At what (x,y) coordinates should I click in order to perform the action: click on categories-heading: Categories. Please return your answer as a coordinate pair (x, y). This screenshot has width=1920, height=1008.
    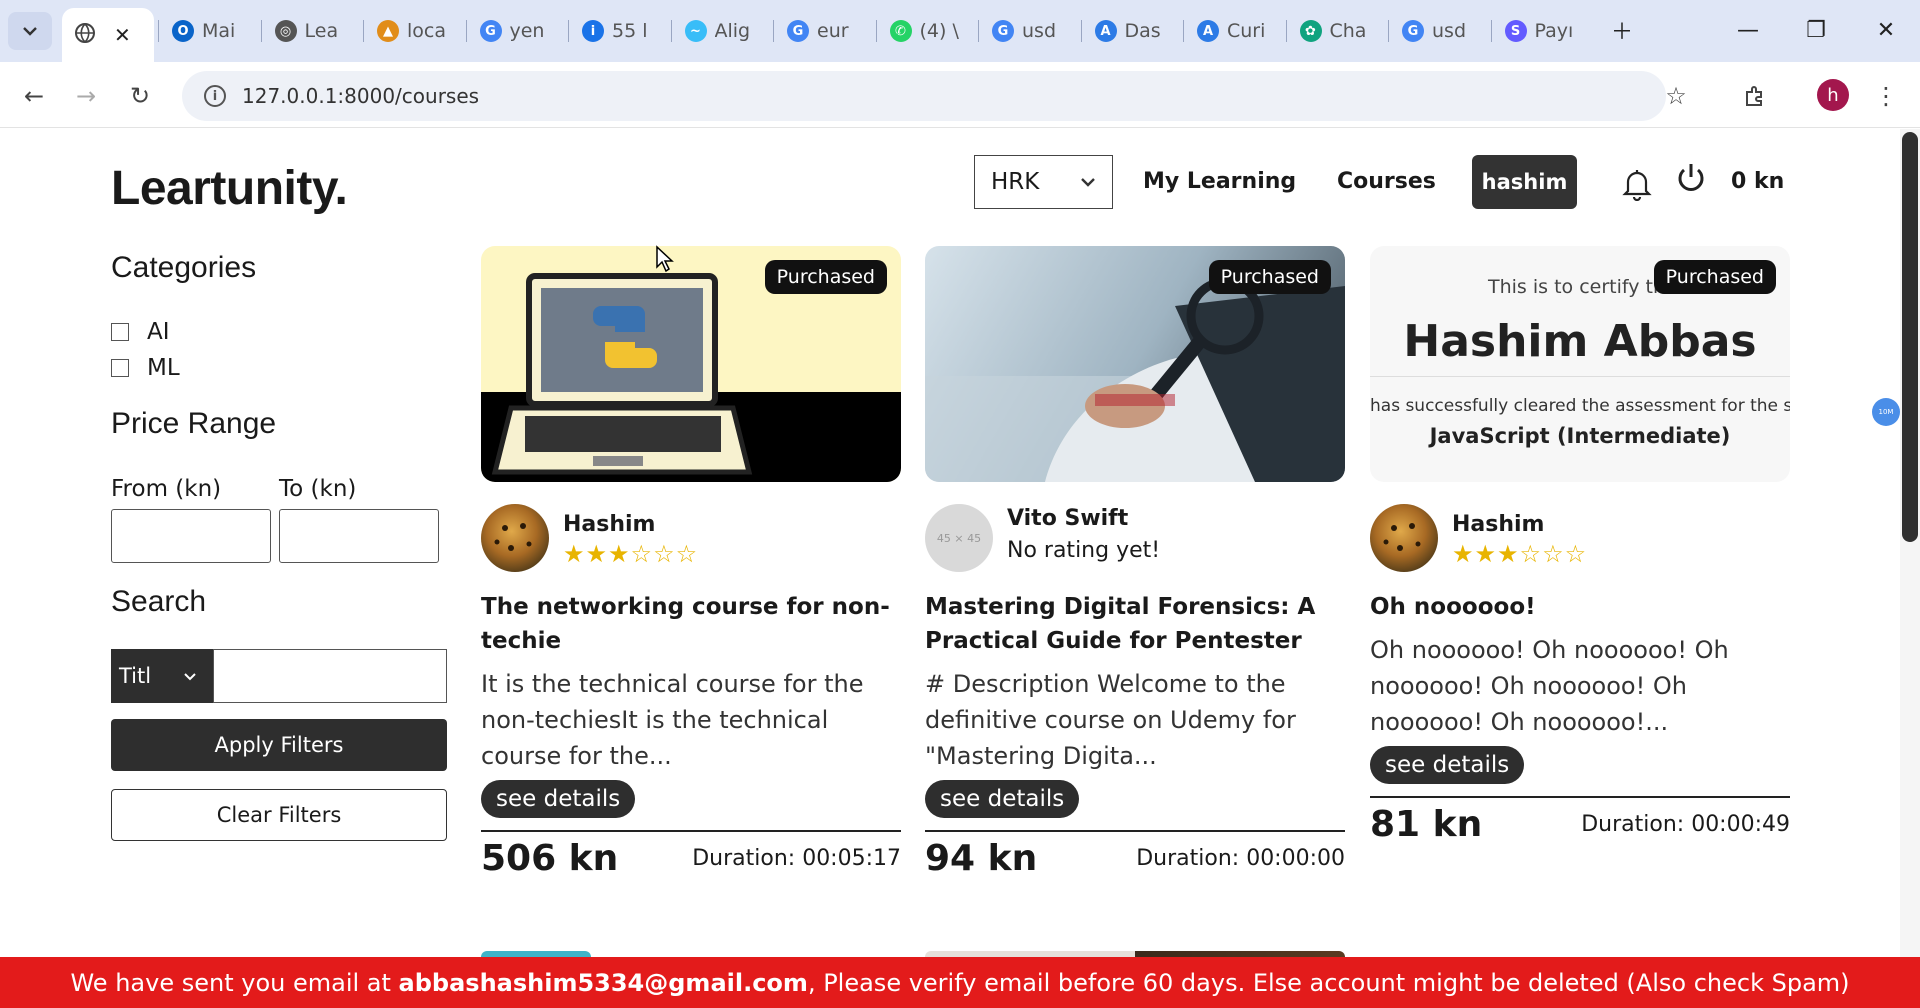
    Looking at the image, I should click on (184, 267).